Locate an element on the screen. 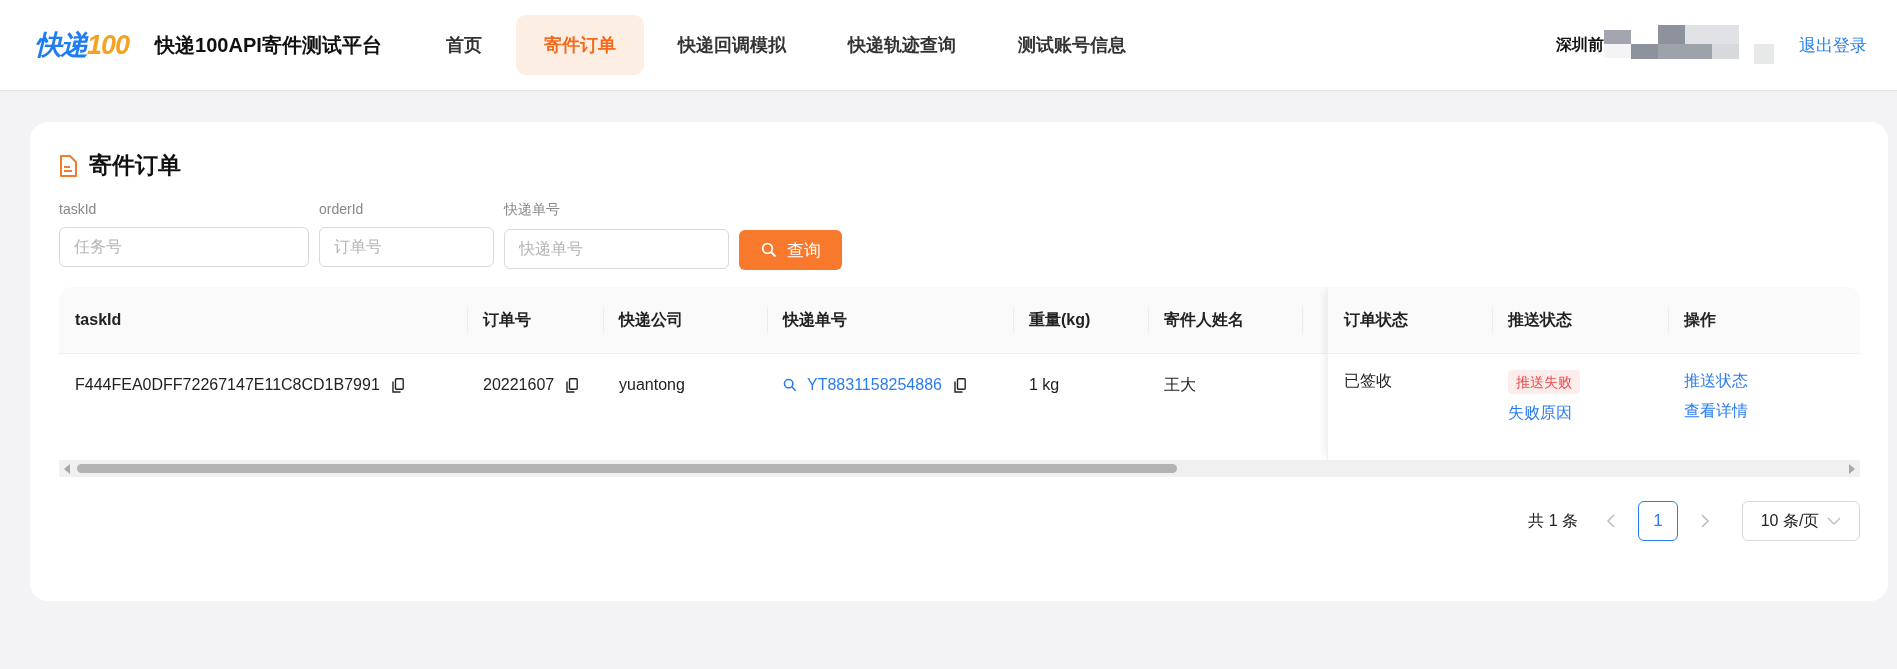 The height and width of the screenshot is (669, 1897). document-icon is located at coordinates (68, 165).